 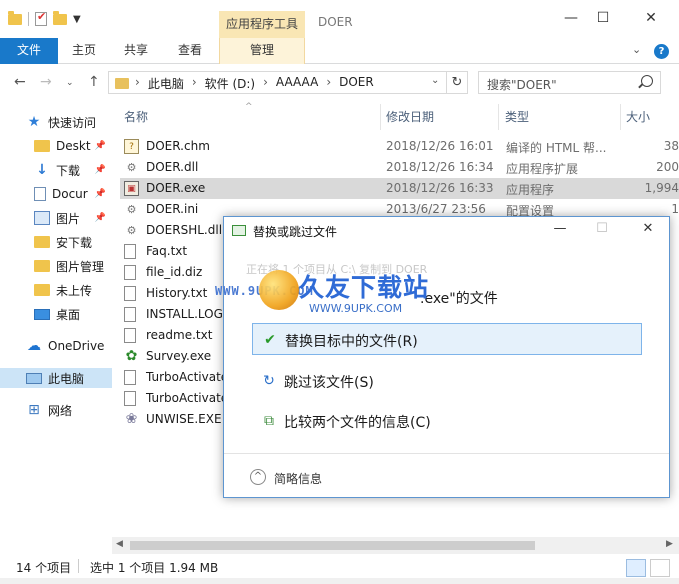 What do you see at coordinates (70, 83) in the screenshot?
I see `recent-locations-icon: ⌄` at bounding box center [70, 83].